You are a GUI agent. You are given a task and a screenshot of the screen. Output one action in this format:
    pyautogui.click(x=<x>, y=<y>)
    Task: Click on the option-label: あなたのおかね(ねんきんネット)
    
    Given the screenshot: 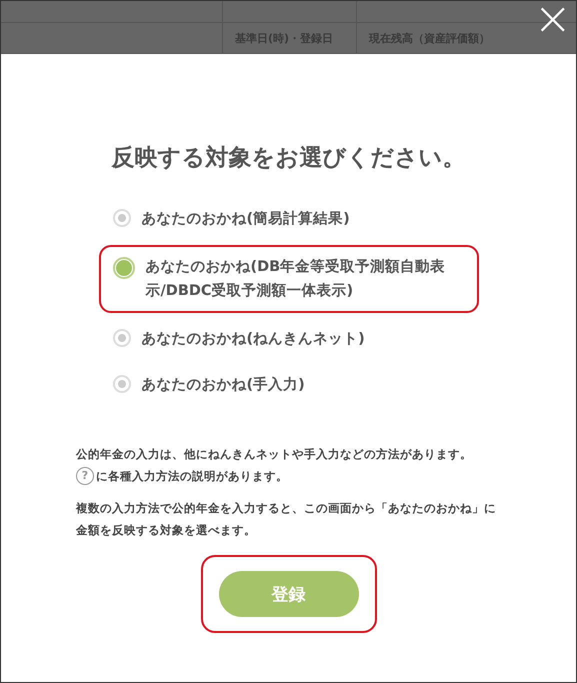 What is the action you would take?
    pyautogui.click(x=253, y=339)
    